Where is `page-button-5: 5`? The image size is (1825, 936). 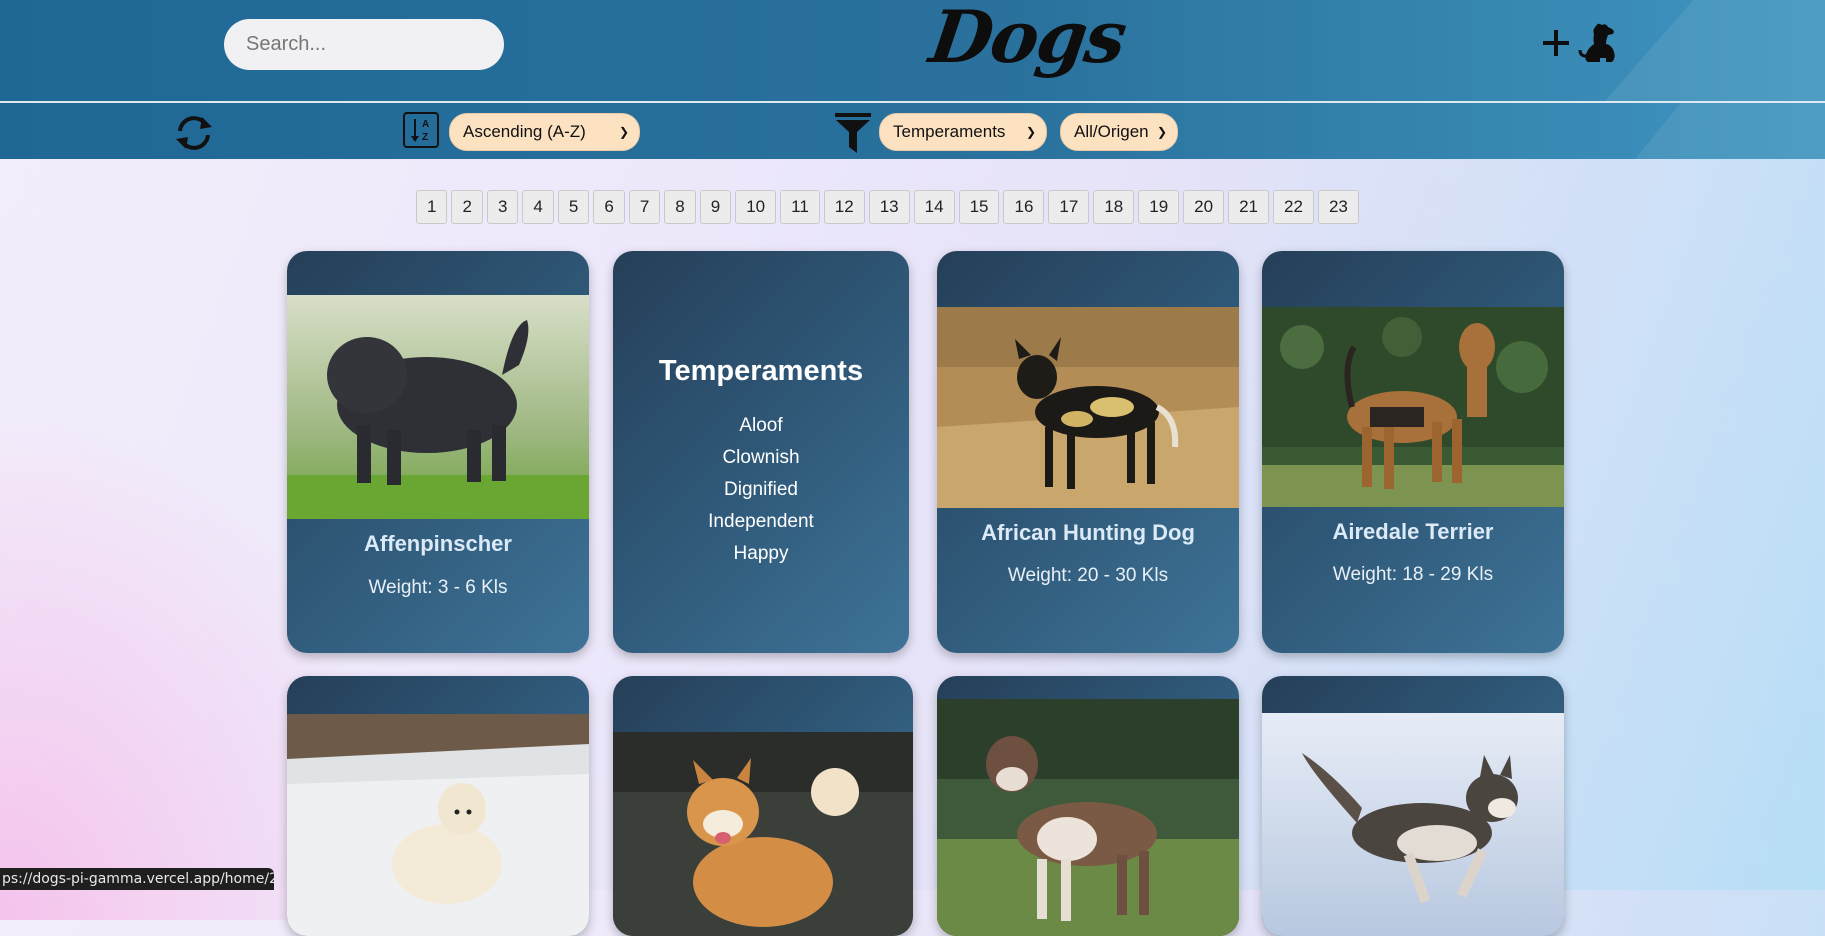
page-button-5: 5 is located at coordinates (573, 207).